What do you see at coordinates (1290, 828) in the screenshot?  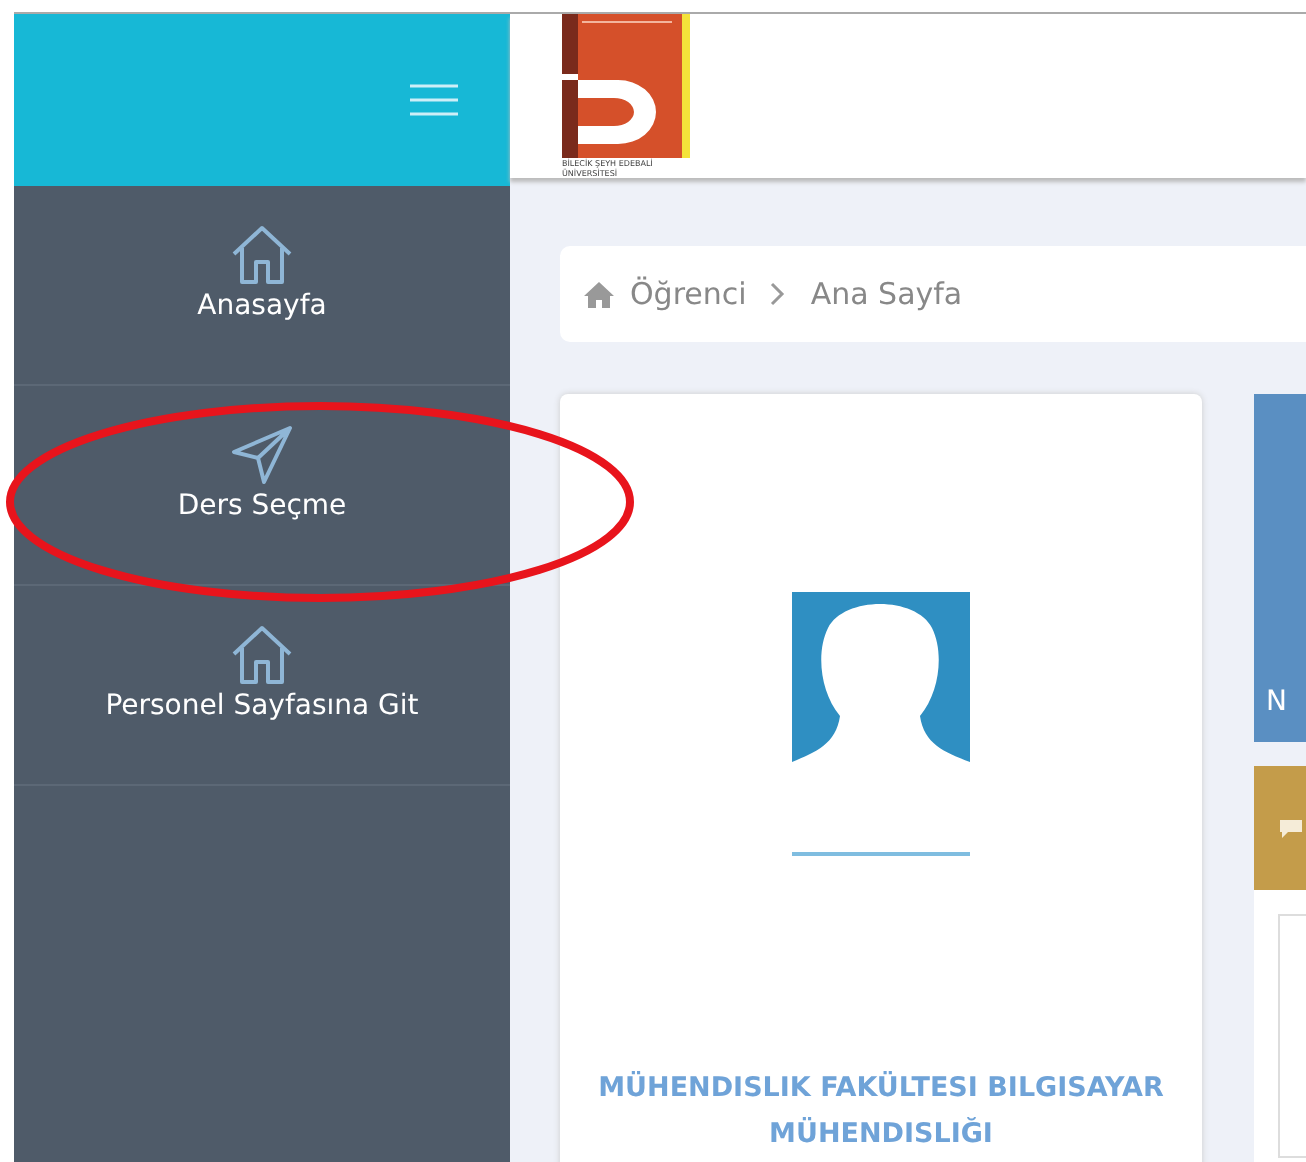 I see `speech-bubble-icon` at bounding box center [1290, 828].